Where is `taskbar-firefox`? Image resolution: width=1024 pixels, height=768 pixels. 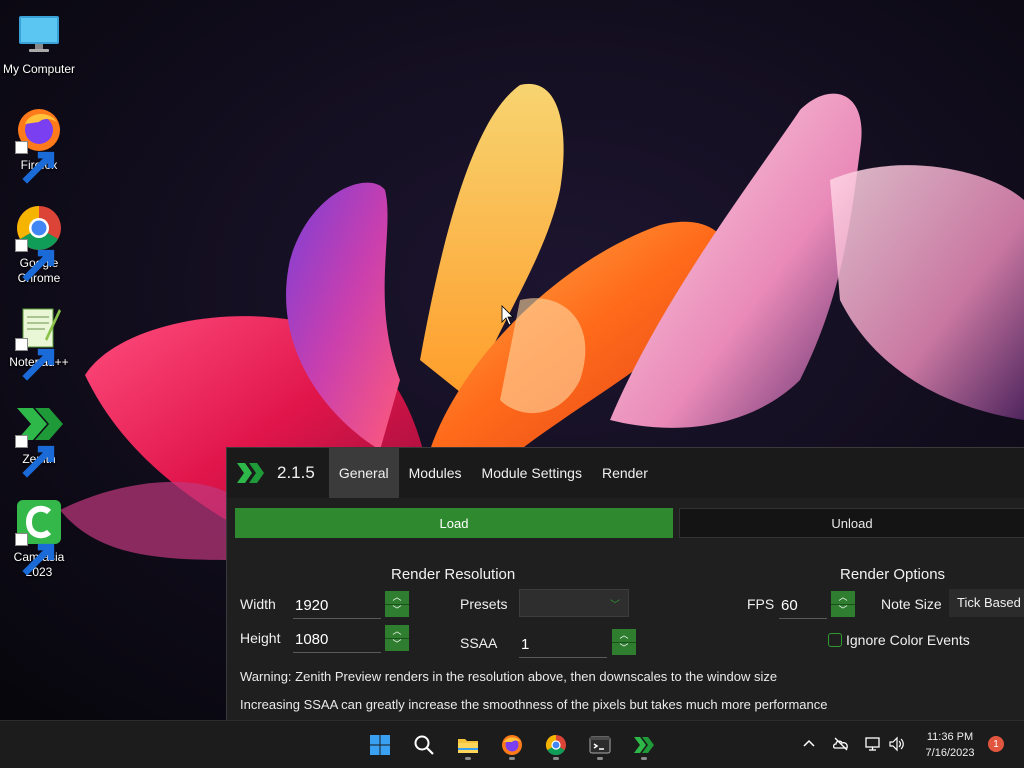
taskbar-firefox is located at coordinates (512, 745).